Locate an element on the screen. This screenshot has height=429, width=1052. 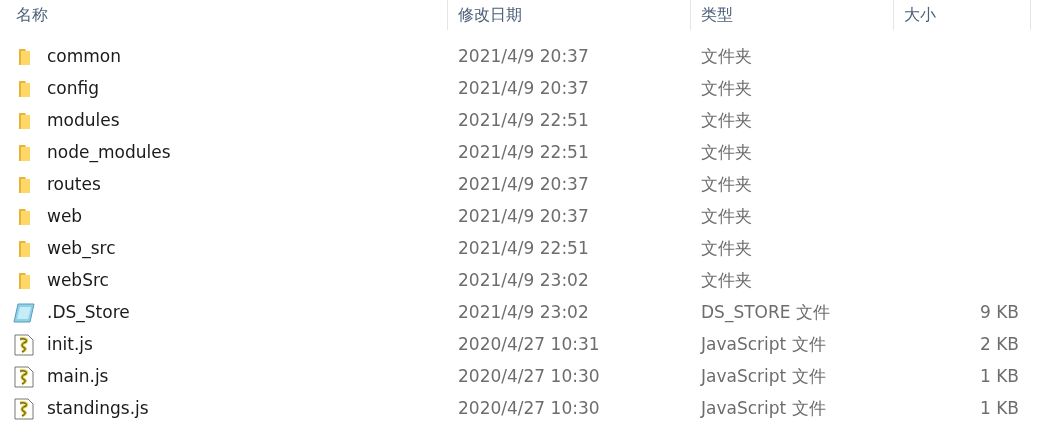
file-name: modules is located at coordinates (83, 121).